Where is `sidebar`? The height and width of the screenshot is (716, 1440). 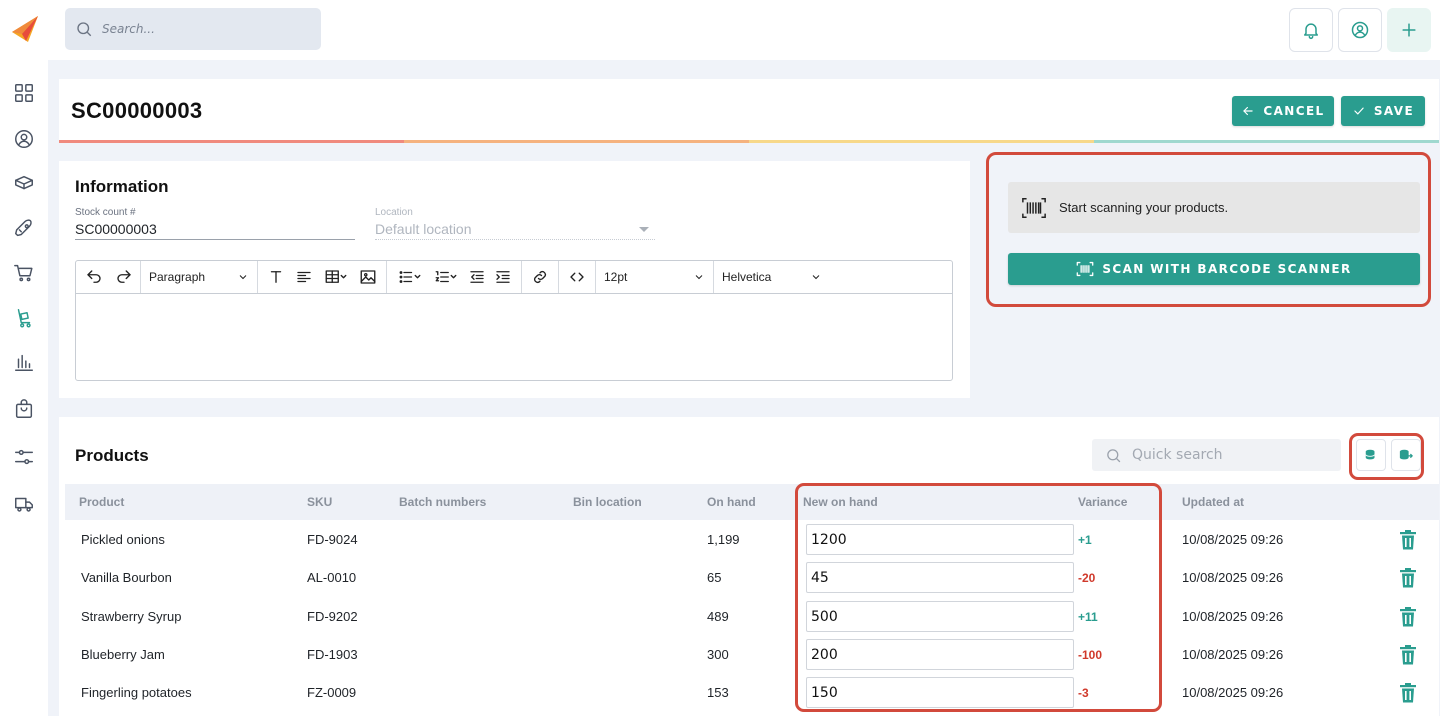 sidebar is located at coordinates (24, 358).